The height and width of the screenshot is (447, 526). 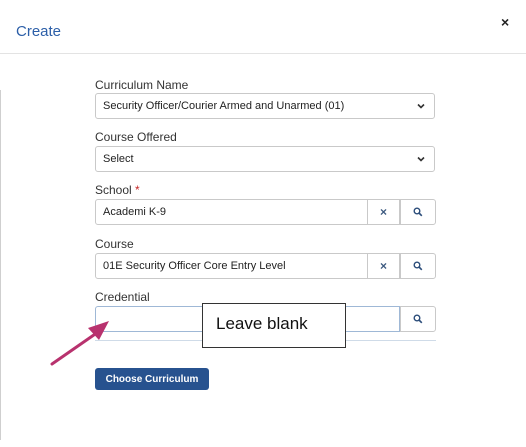 I want to click on pointer-arrow-icon, so click(x=79, y=343).